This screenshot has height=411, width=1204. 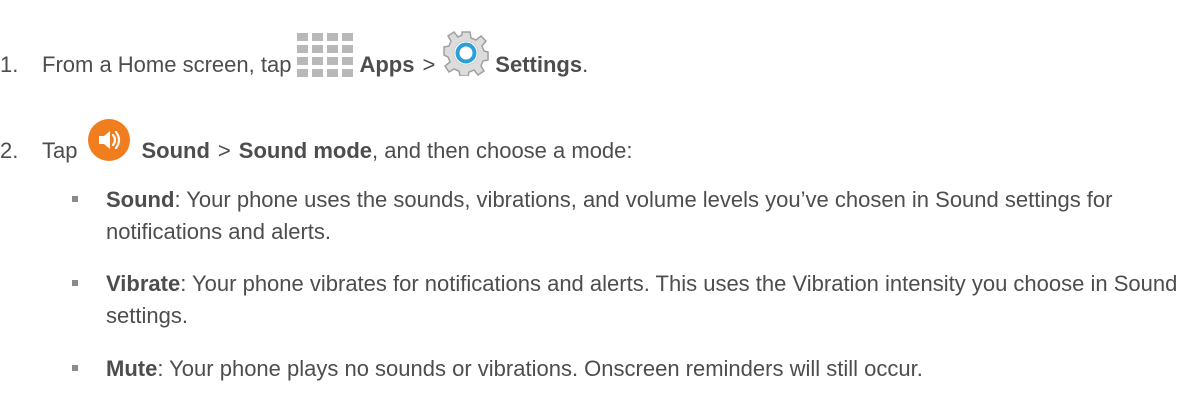 I want to click on gear-icon, so click(x=466, y=56).